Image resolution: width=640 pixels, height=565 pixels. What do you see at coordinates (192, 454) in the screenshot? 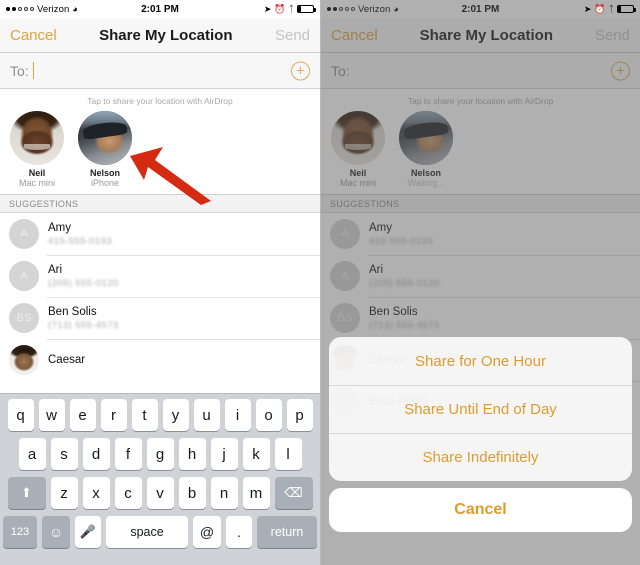
I see `key-h: h` at bounding box center [192, 454].